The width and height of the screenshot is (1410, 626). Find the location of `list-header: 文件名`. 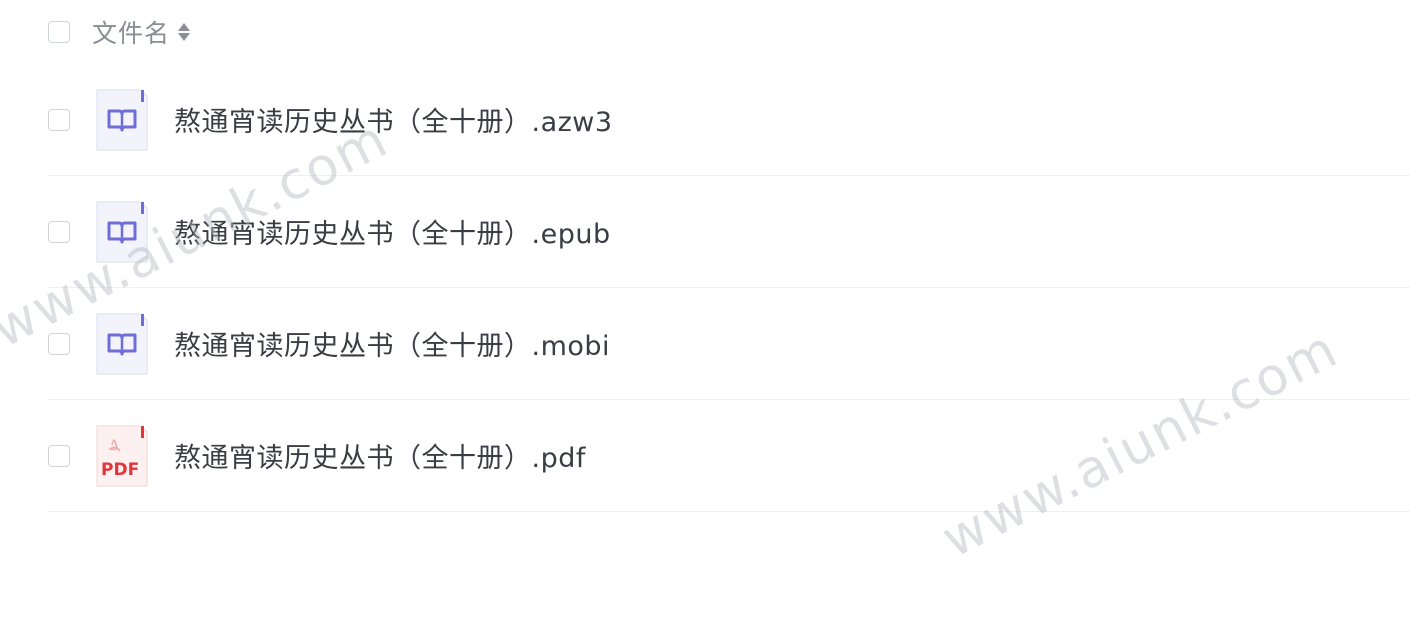

list-header: 文件名 is located at coordinates (729, 32).